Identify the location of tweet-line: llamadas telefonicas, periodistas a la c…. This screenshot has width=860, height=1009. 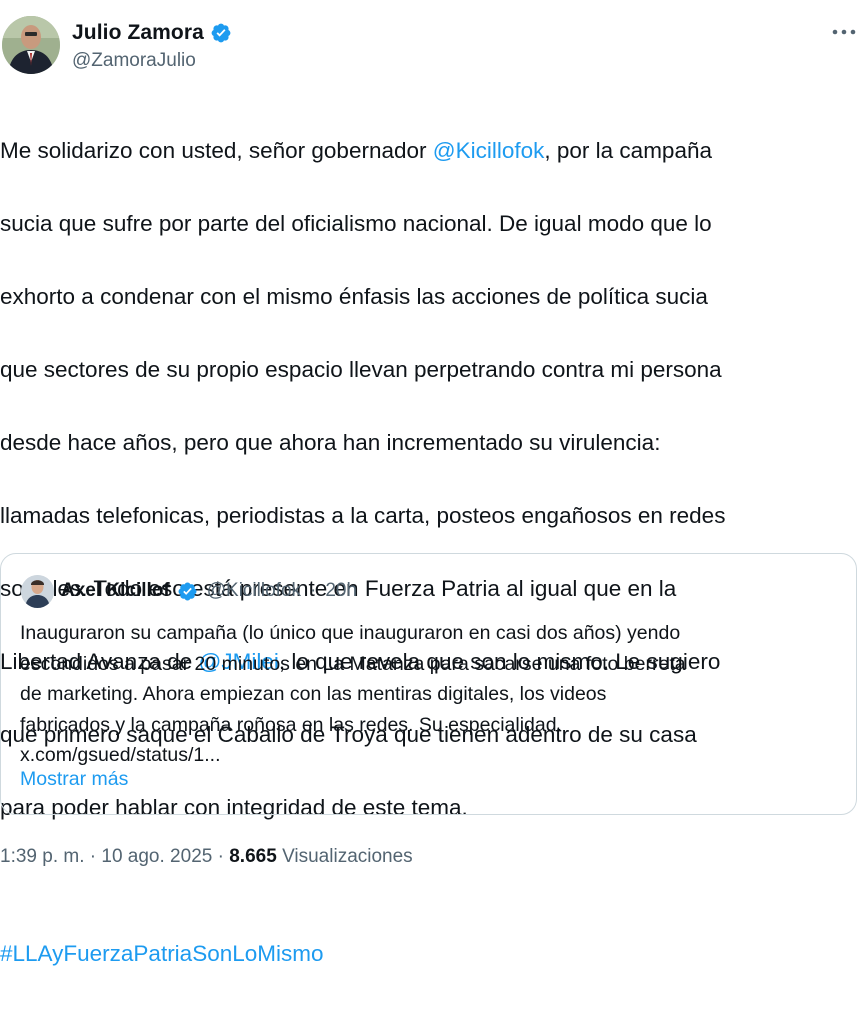
(363, 515).